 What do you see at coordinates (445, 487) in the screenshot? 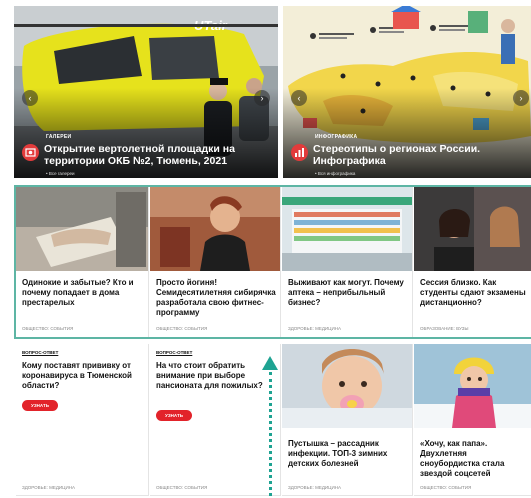
I see `card-tag: ОБЩЕСТВО: СОБЫТИЯ` at bounding box center [445, 487].